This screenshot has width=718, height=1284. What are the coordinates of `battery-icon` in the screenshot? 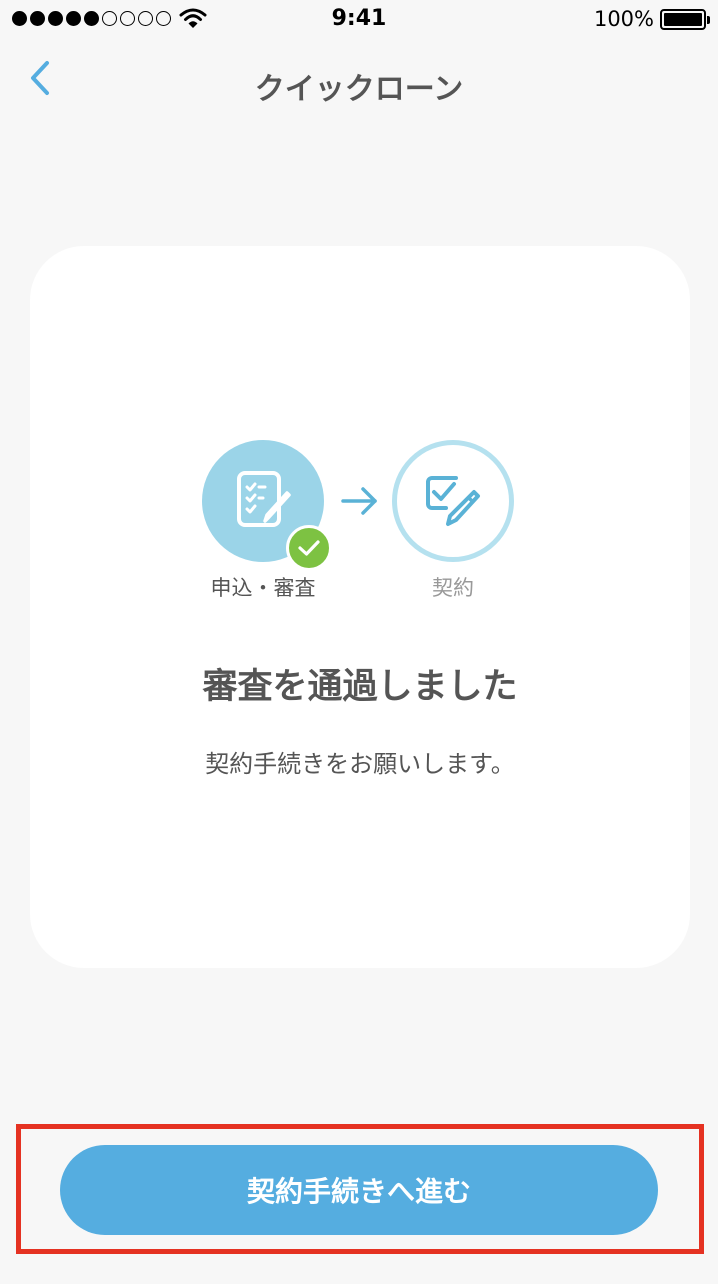 It's located at (685, 19).